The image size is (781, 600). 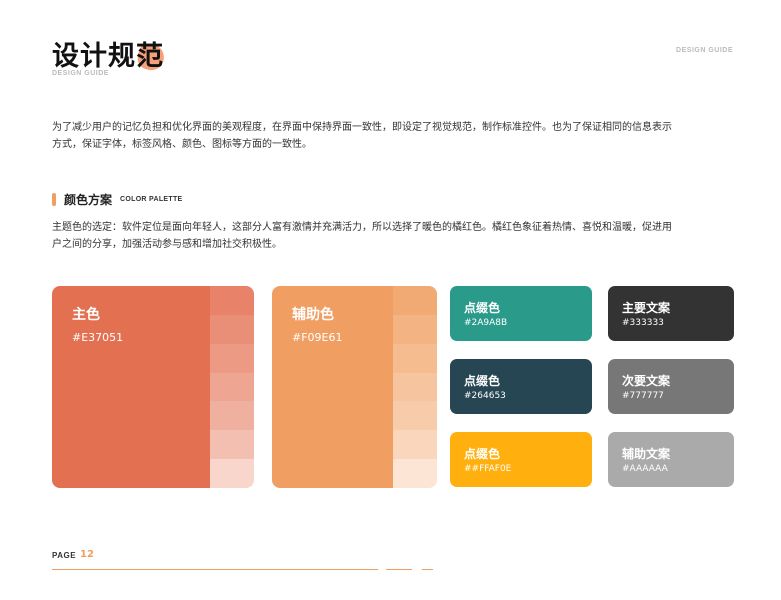 I want to click on primary-color-name: 主色, so click(x=86, y=315).